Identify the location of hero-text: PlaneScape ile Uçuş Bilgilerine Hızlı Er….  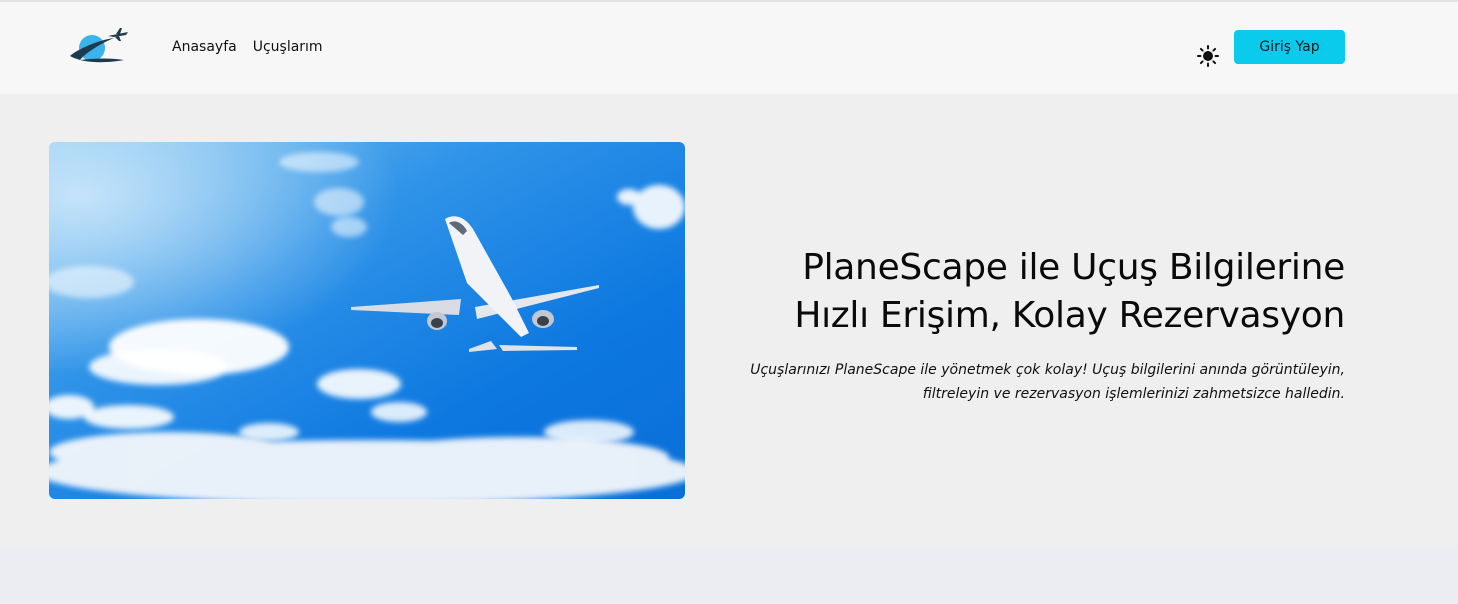
(1025, 325).